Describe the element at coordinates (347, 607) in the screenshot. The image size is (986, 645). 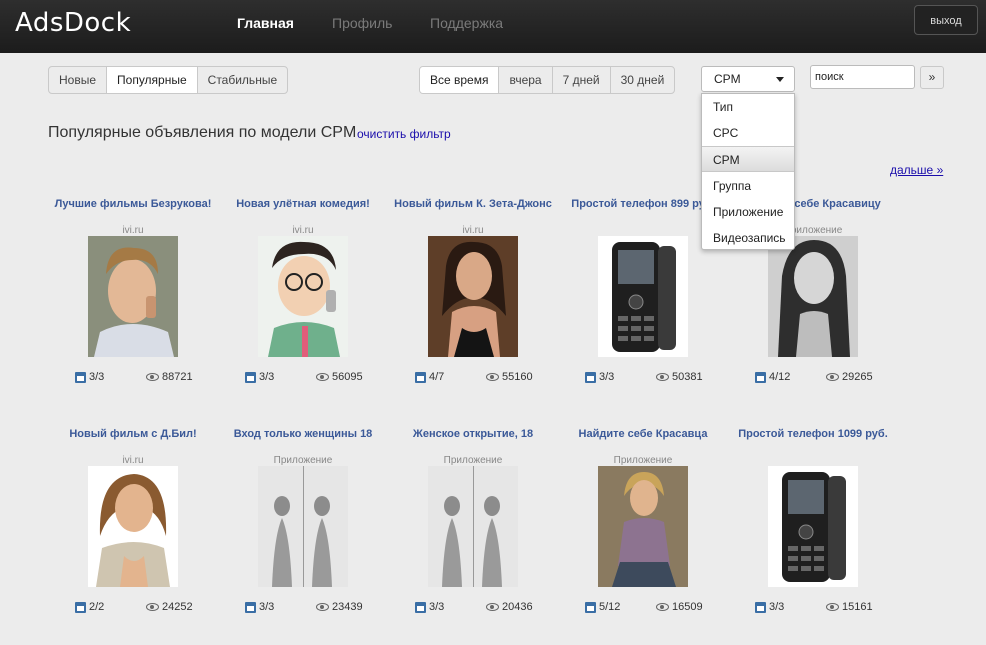
I see `ad-views-value: 23439` at that location.